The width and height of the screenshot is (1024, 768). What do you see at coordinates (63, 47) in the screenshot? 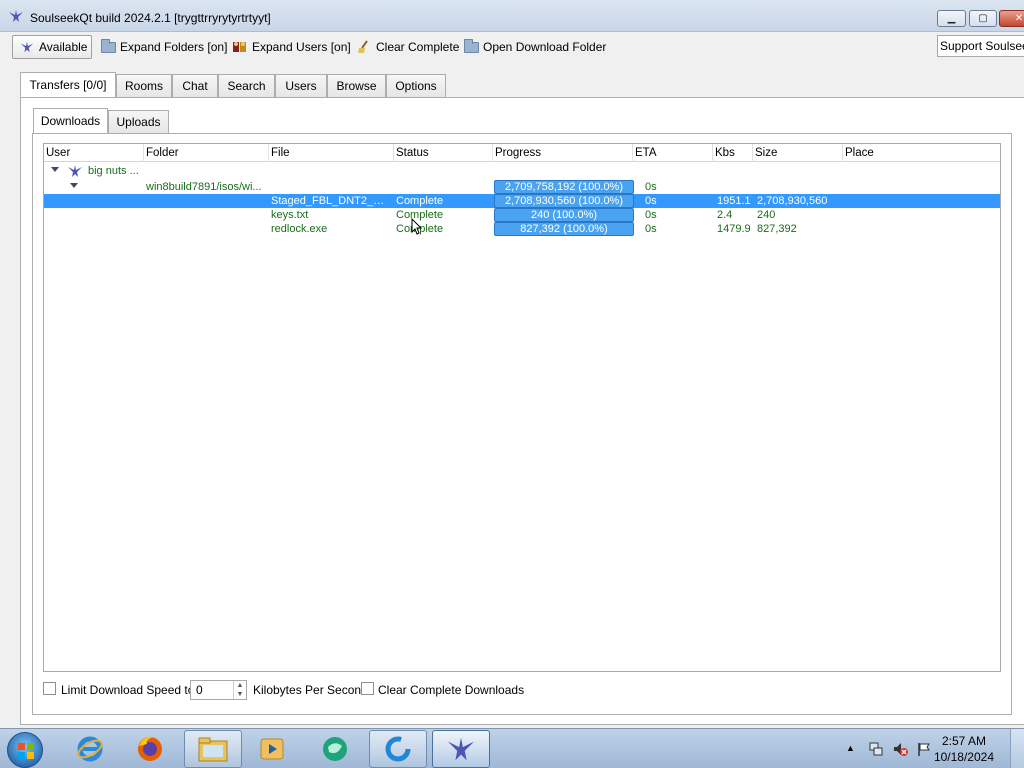
I see `available-label: Available` at bounding box center [63, 47].